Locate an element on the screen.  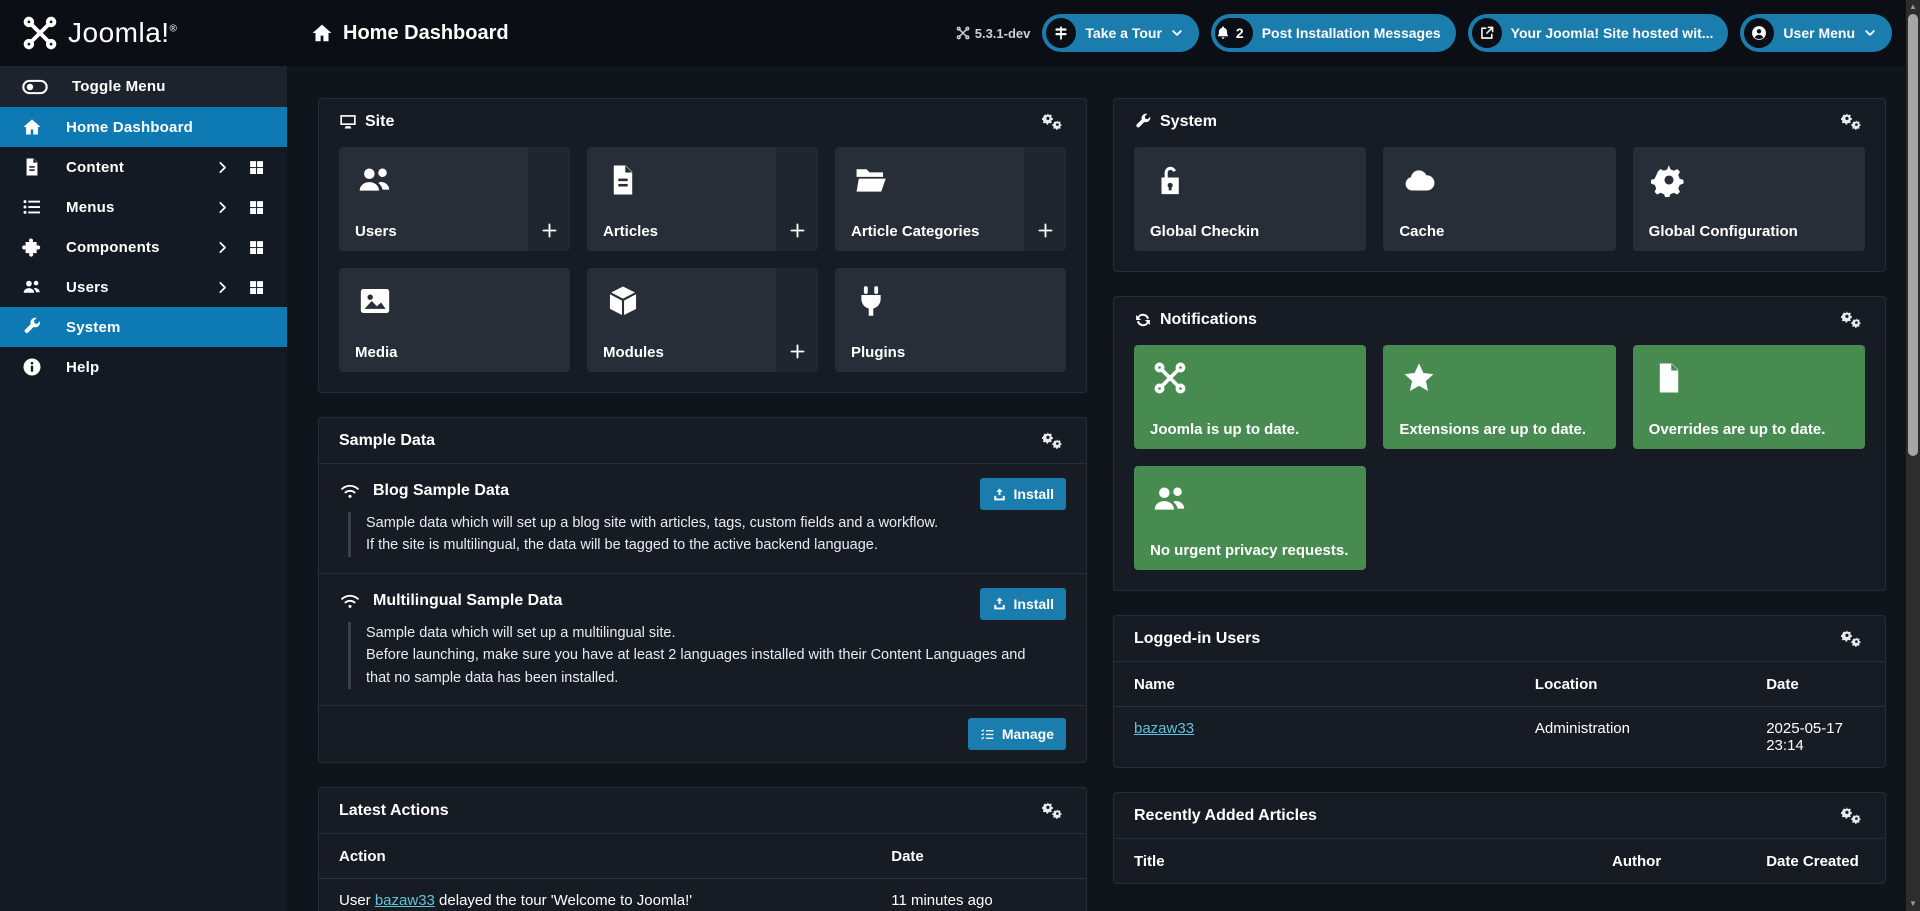
bell-icon is located at coordinates (1223, 33).